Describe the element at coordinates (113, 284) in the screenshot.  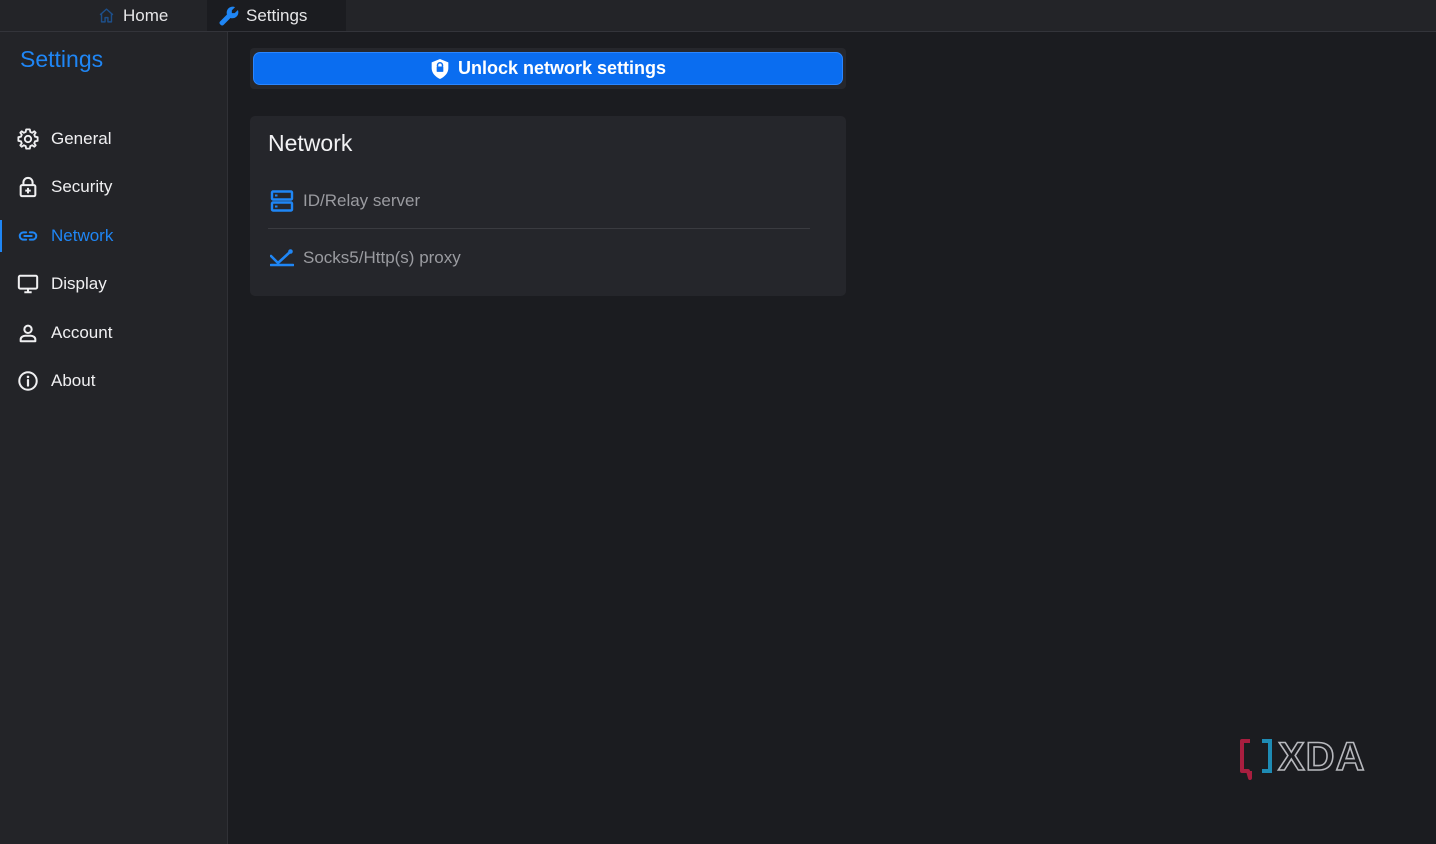
I see `sidebar-item-display: Display` at that location.